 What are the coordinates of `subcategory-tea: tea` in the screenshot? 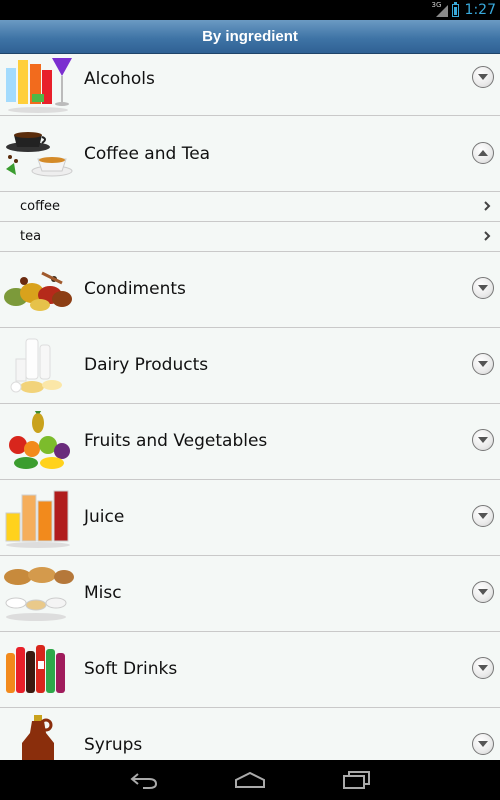 It's located at (250, 237).